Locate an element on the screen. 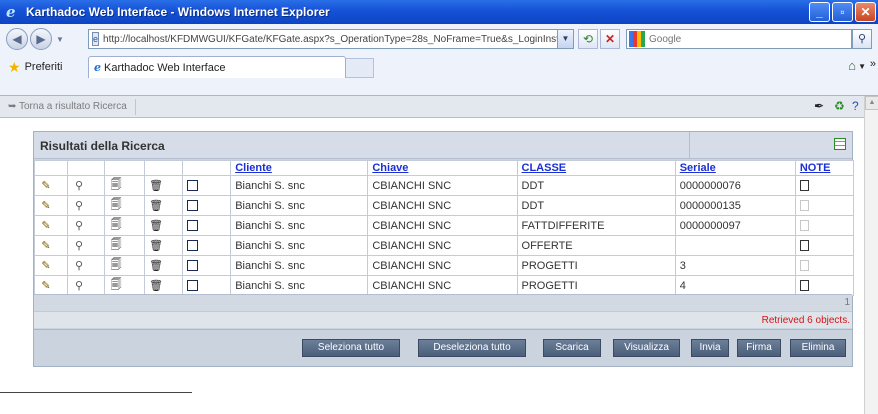 Image resolution: width=878 pixels, height=414 pixels. search-box is located at coordinates (739, 39).